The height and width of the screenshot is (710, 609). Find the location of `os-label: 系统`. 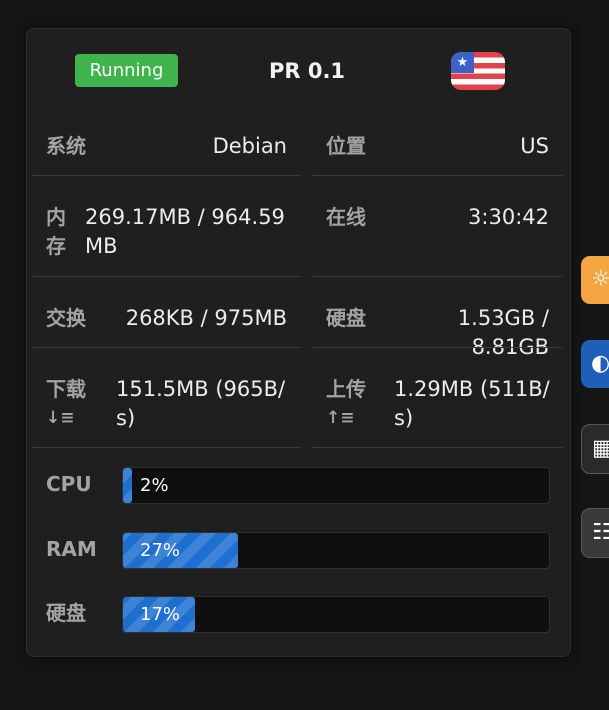

os-label: 系统 is located at coordinates (66, 146).